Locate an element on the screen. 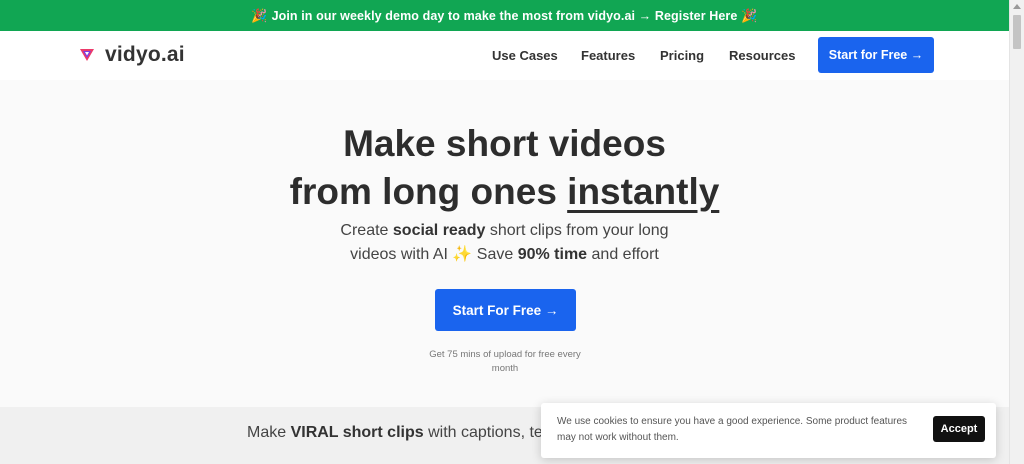 This screenshot has height=464, width=1024. scroll-up-arrow-icon is located at coordinates (1017, 6).